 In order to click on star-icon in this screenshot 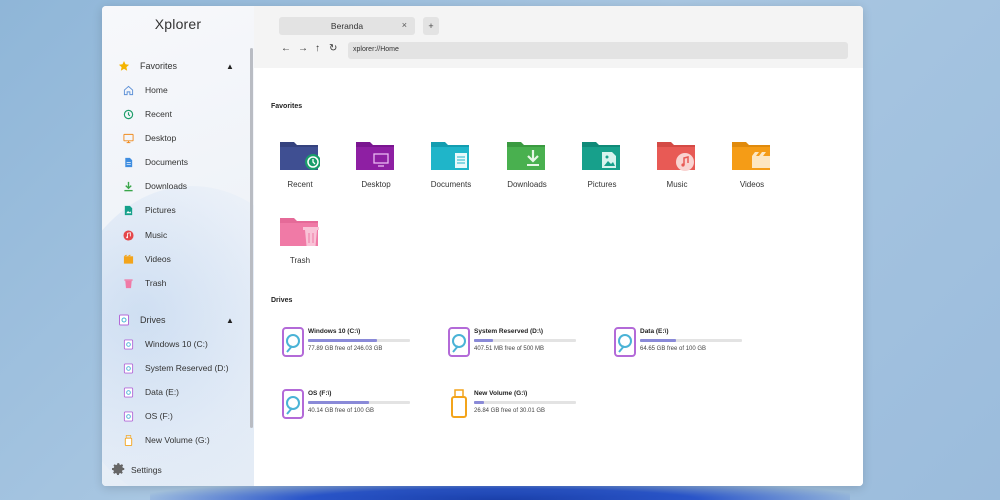, I will do `click(124, 66)`.